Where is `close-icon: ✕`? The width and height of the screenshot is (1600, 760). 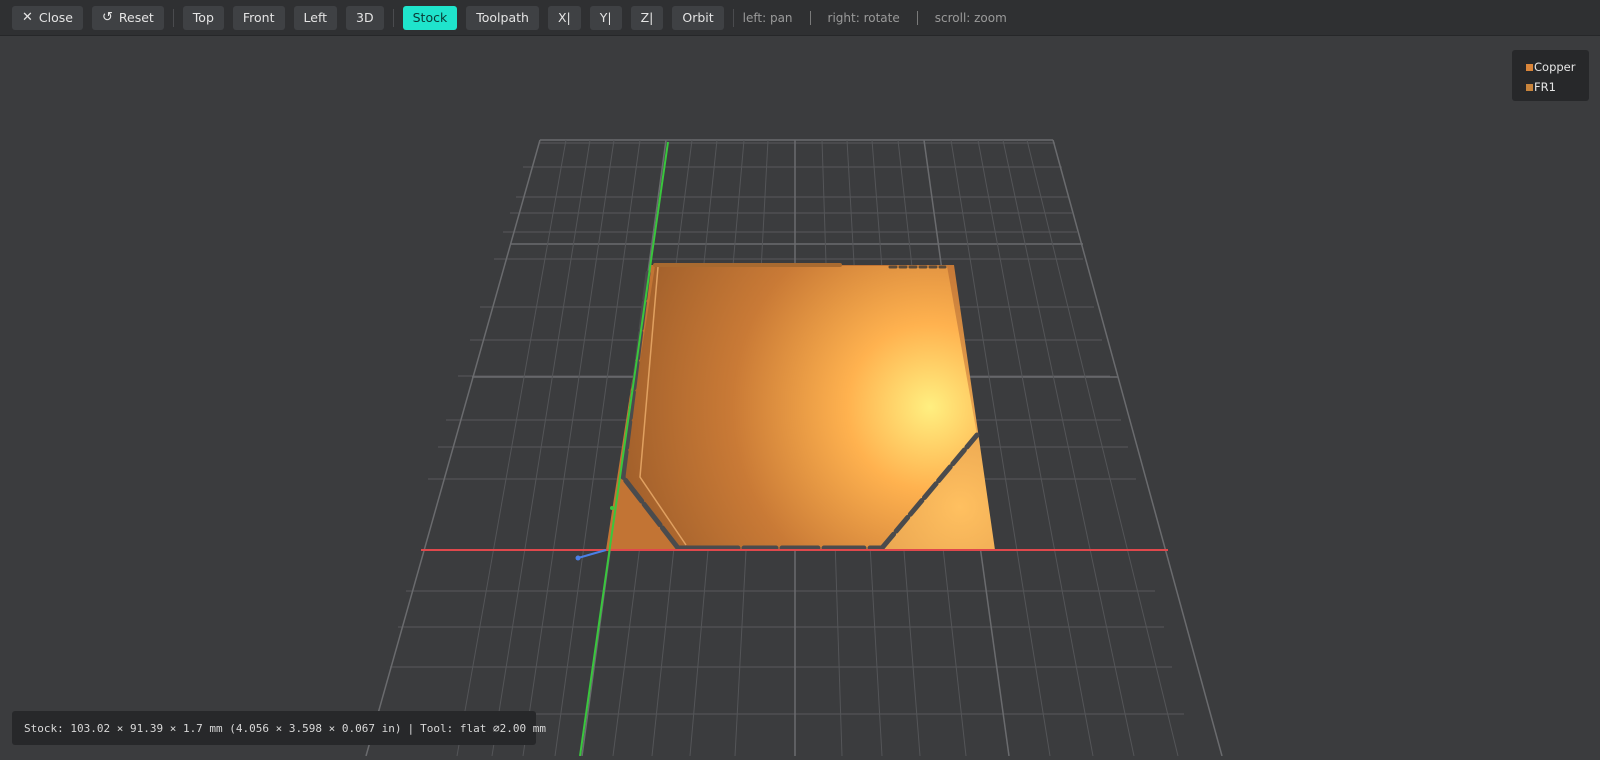 close-icon: ✕ is located at coordinates (27, 17).